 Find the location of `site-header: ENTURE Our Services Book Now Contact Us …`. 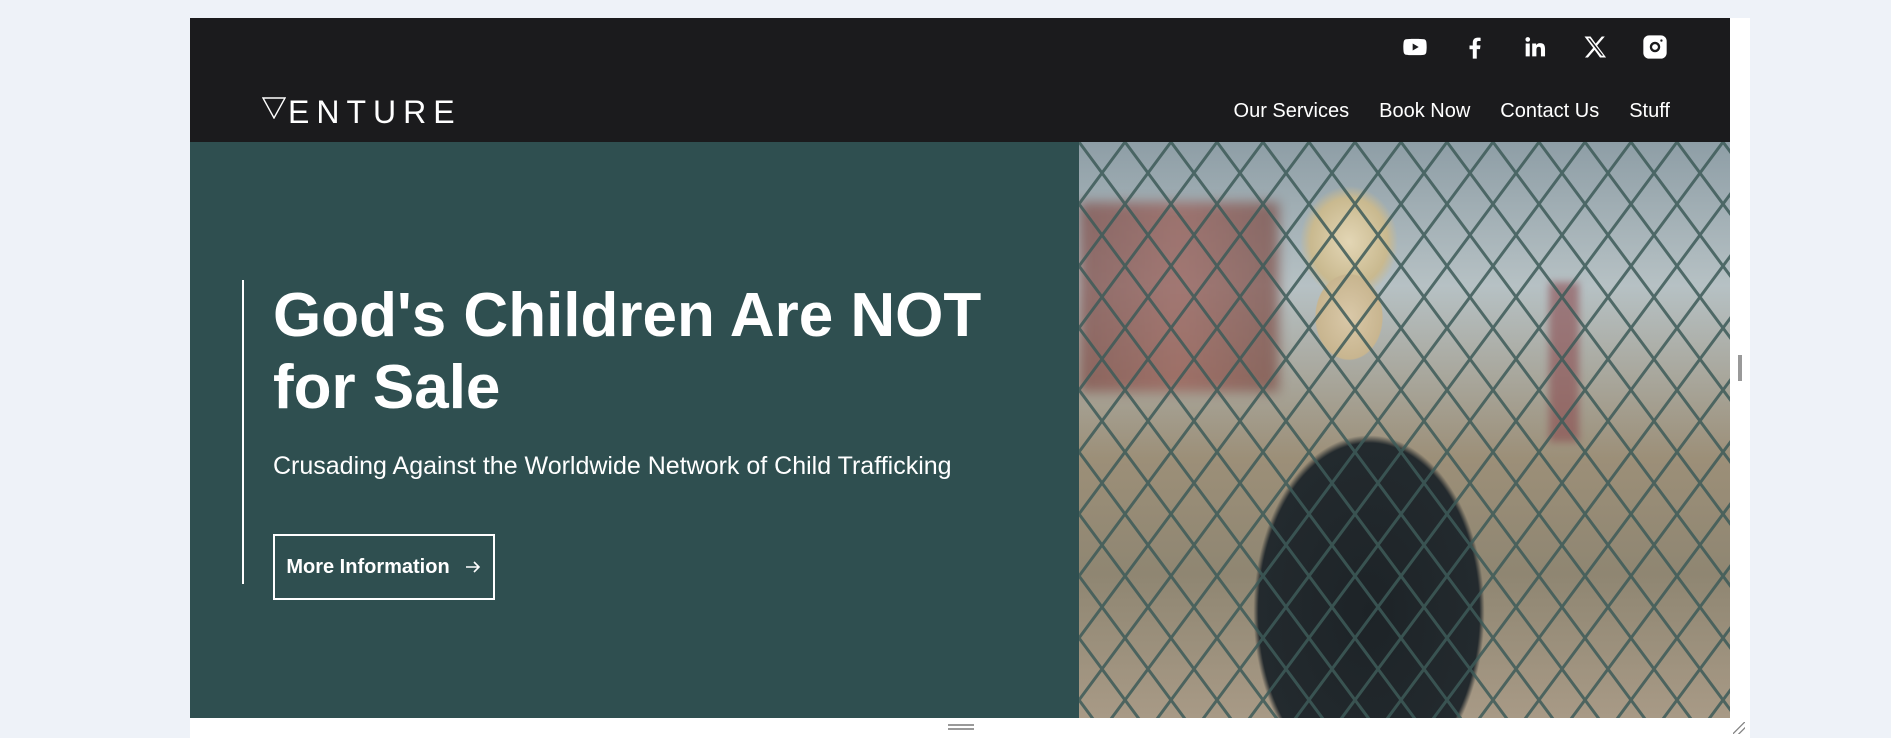

site-header: ENTURE Our Services Book Now Contact Us … is located at coordinates (960, 80).